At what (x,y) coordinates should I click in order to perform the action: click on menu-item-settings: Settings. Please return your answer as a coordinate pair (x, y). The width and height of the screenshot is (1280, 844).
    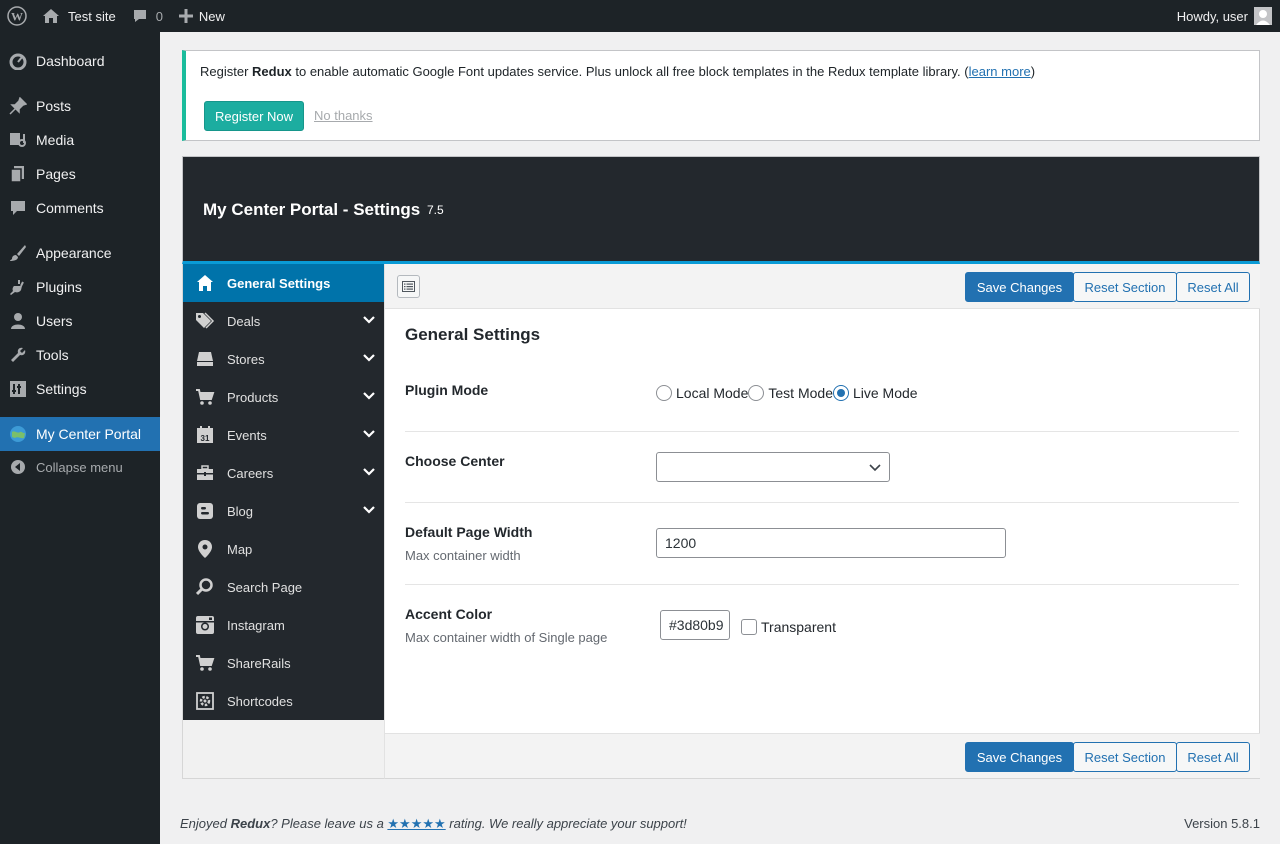
    Looking at the image, I should click on (80, 389).